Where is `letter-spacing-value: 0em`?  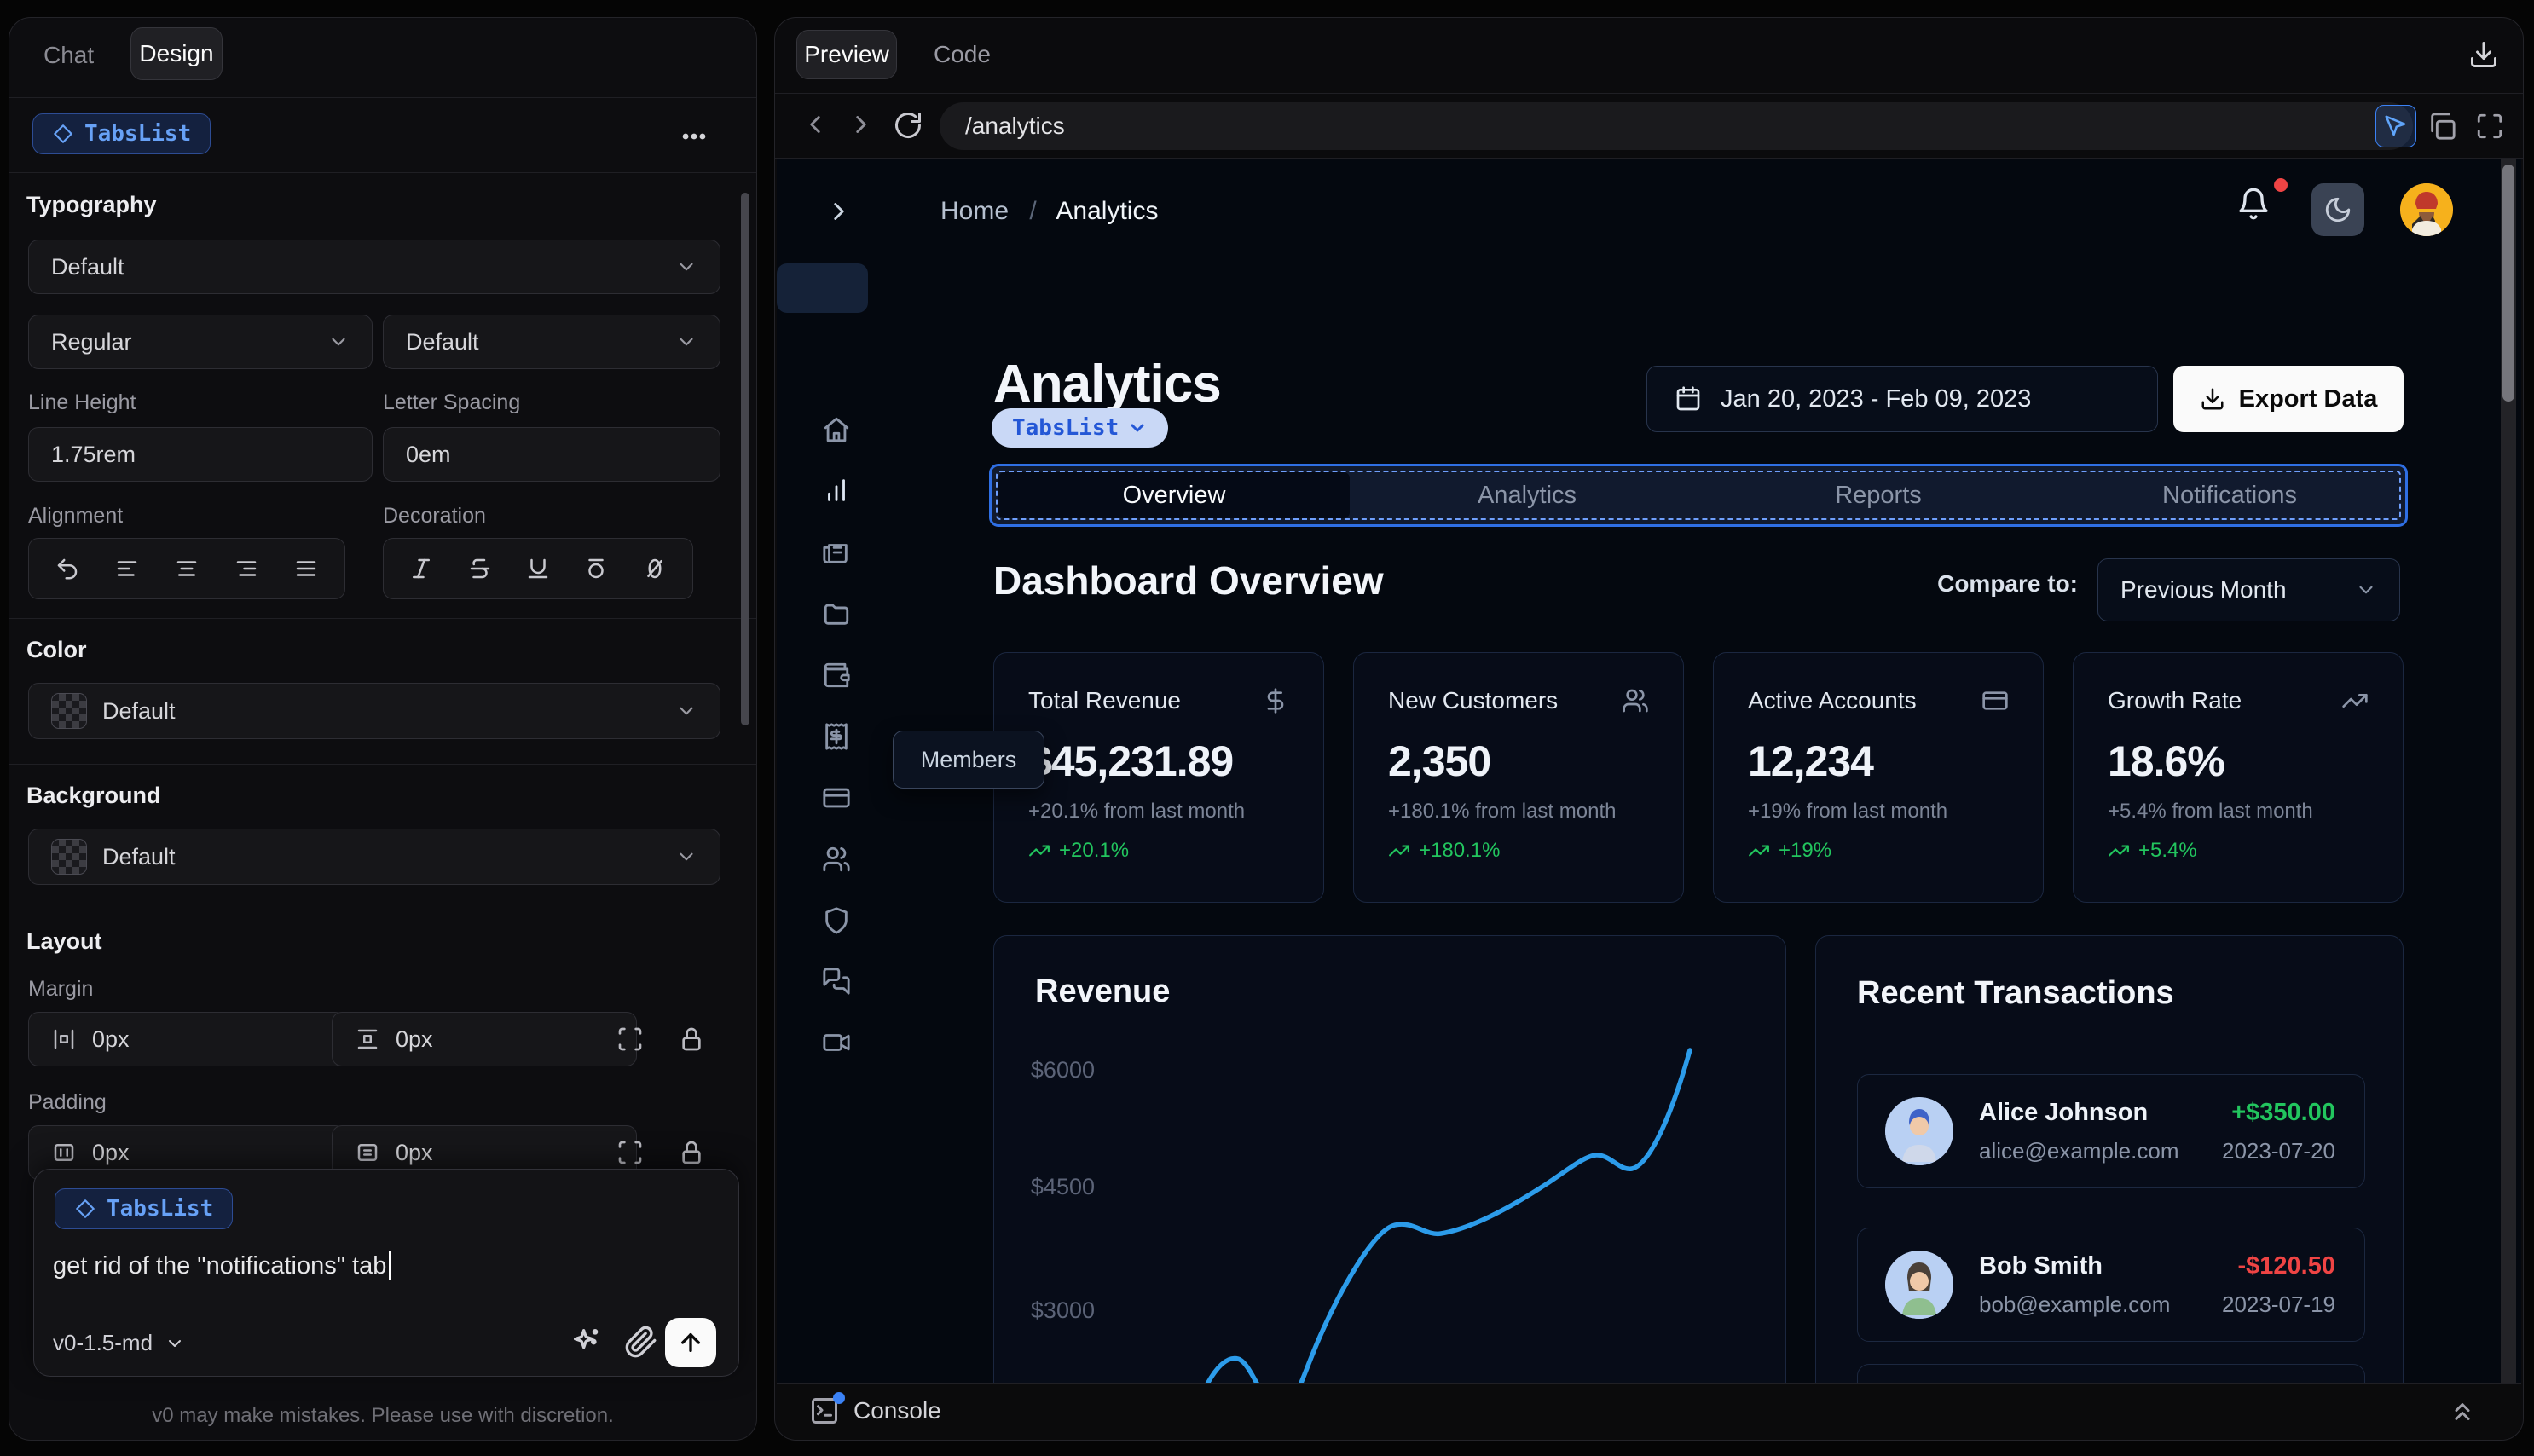 letter-spacing-value: 0em is located at coordinates (428, 454).